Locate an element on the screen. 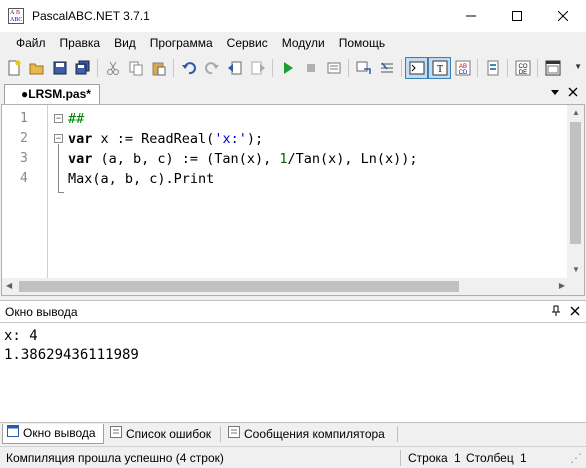 The image size is (586, 468). output-panel-title: Окно вывода is located at coordinates (41, 312).